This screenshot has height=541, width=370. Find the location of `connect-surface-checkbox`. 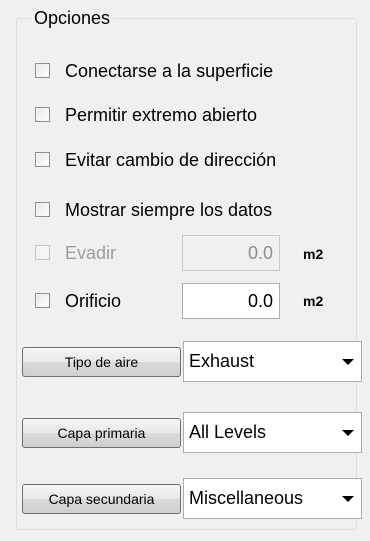

connect-surface-checkbox is located at coordinates (42, 70).